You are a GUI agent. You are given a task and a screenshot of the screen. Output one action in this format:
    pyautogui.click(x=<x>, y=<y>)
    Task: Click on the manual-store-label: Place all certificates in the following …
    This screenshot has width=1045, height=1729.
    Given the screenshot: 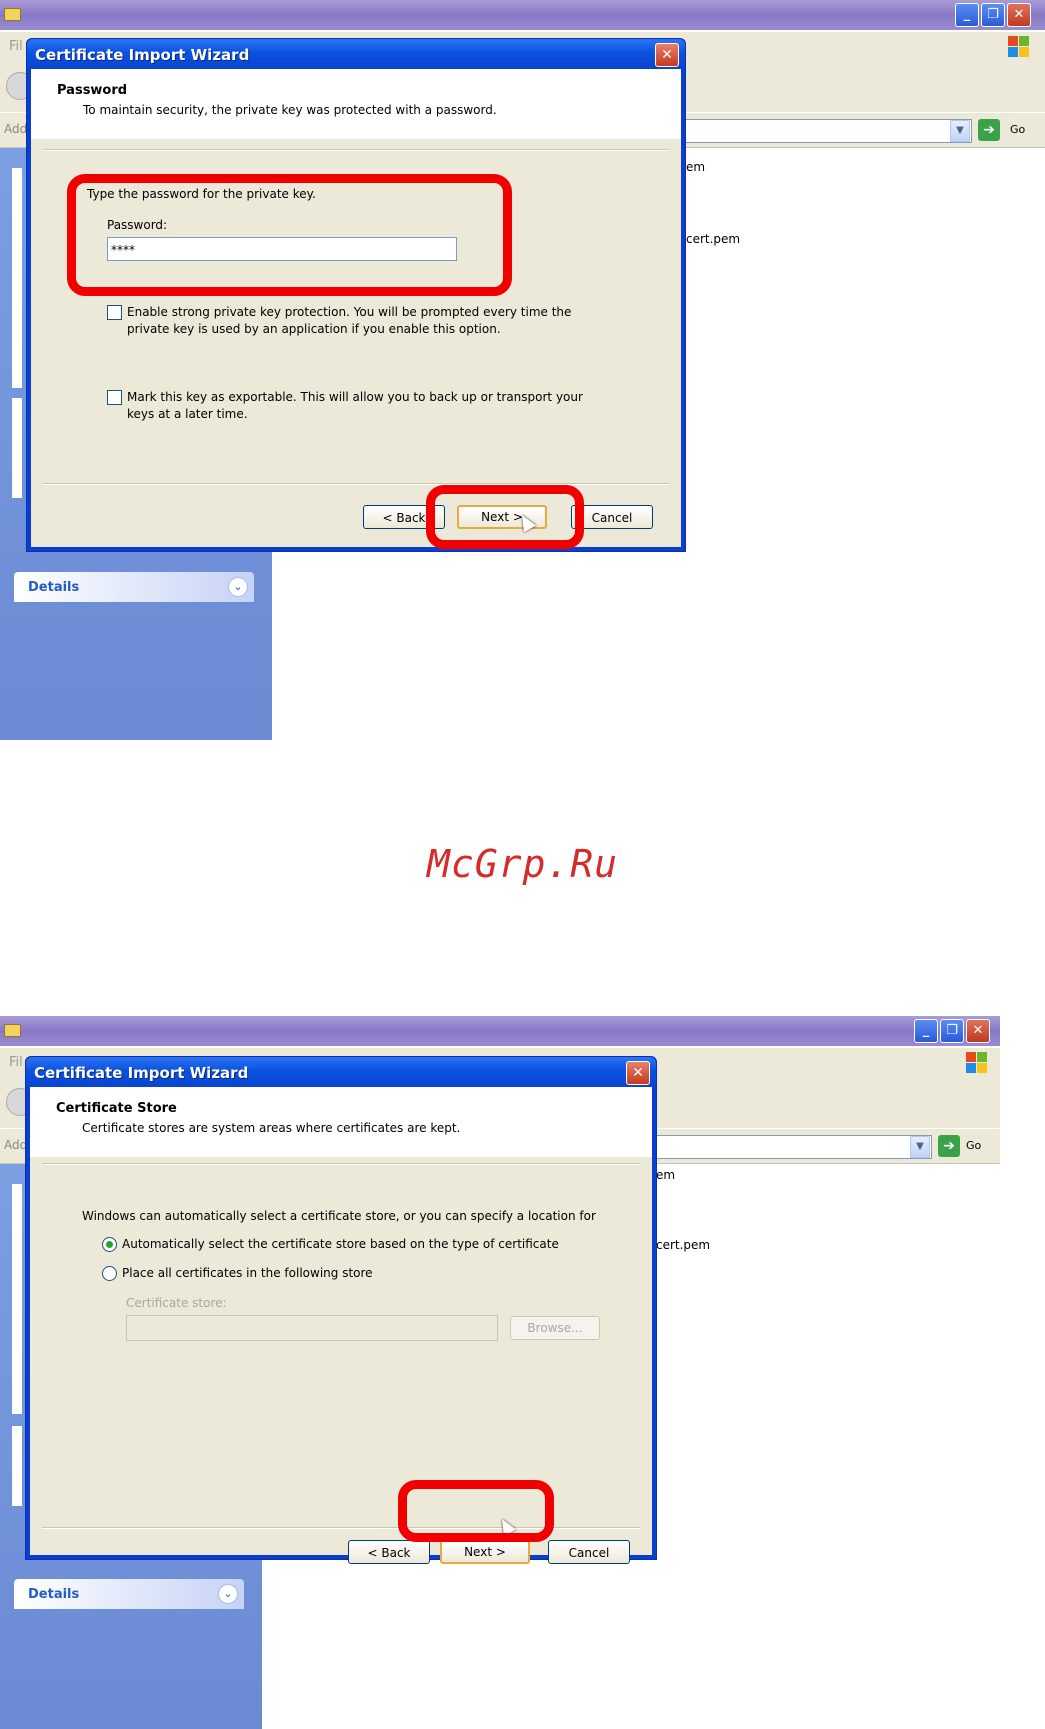 What is the action you would take?
    pyautogui.click(x=247, y=1273)
    